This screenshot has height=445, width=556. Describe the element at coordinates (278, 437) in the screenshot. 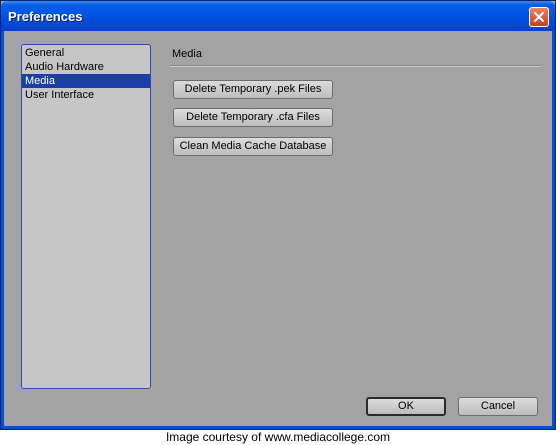

I see `image-credit: Image courtesy of www.mediacollege.com` at that location.